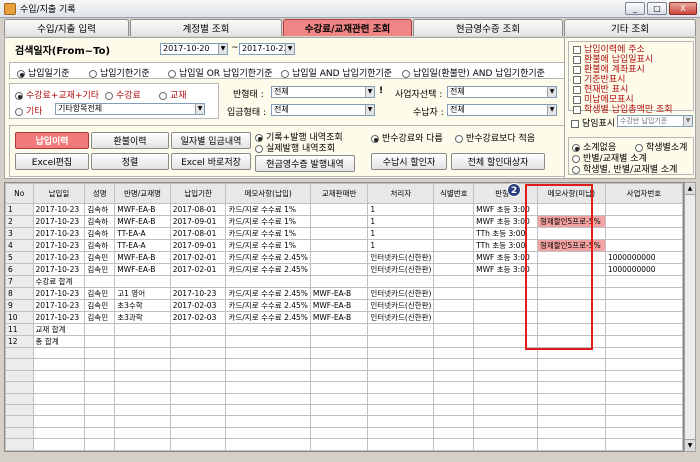 This screenshot has width=700, height=462. I want to click on tab-income-input: 수입/지출 입력, so click(66, 27).